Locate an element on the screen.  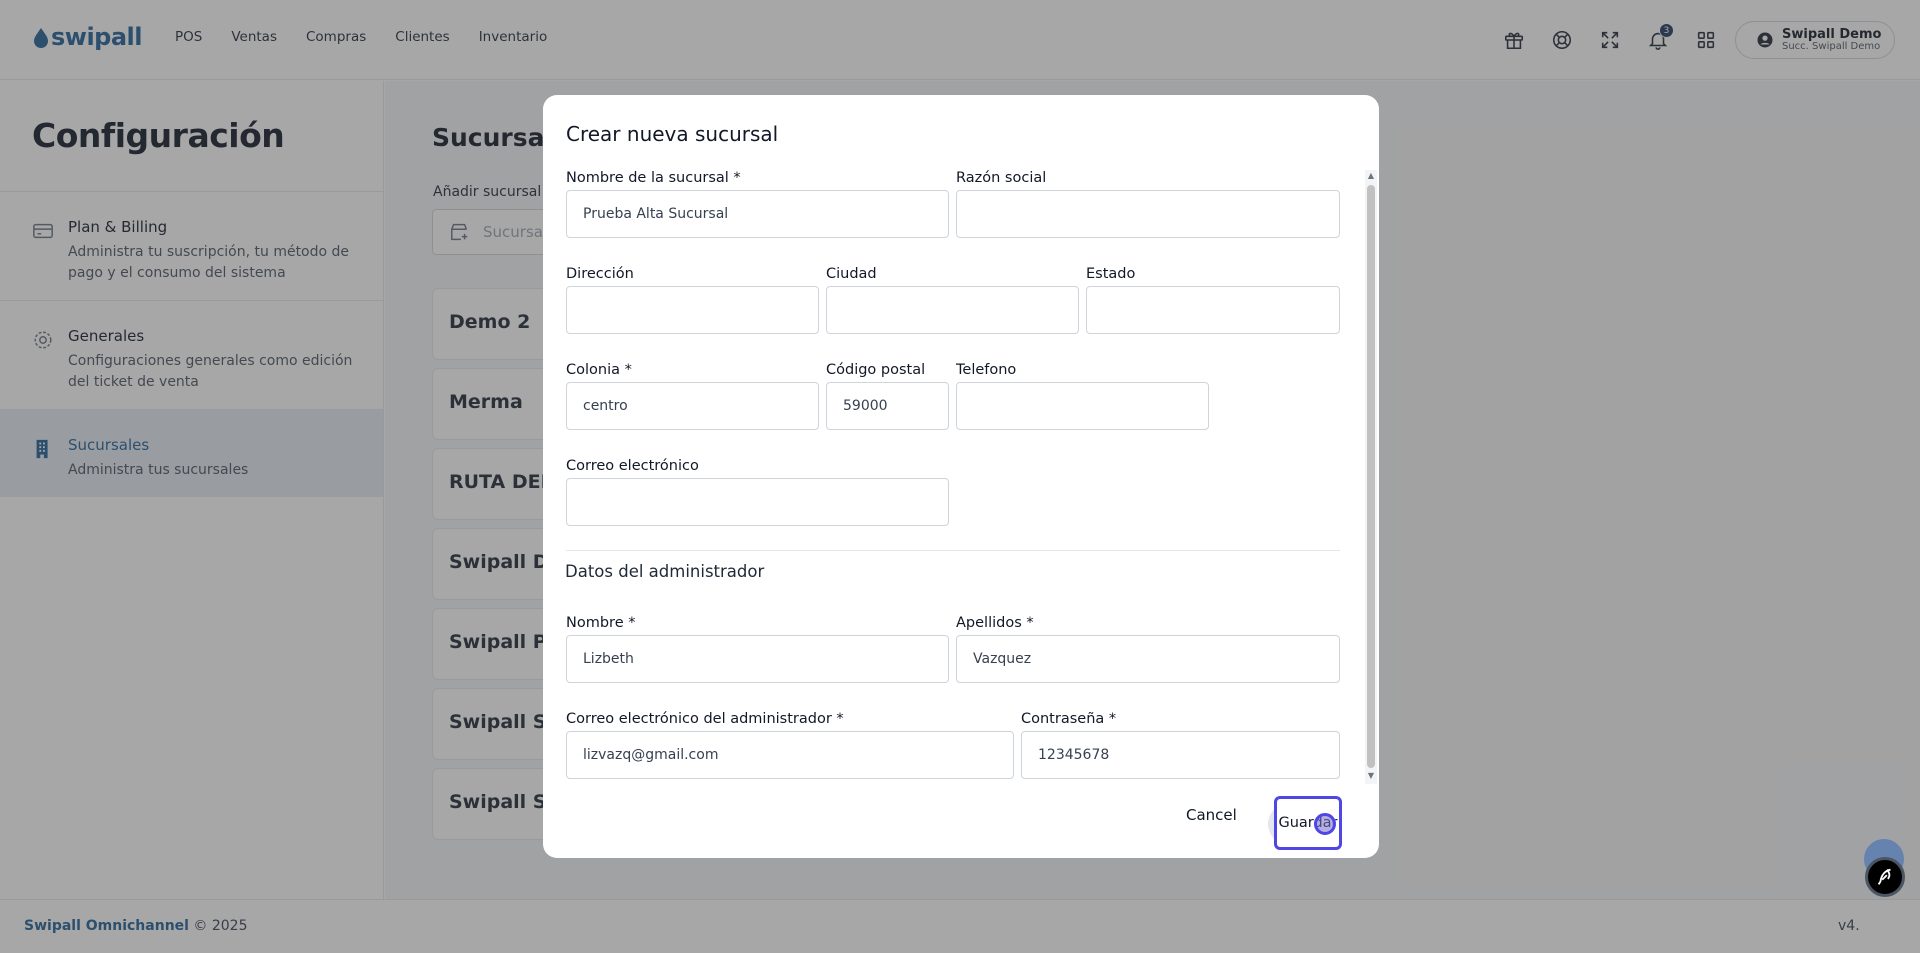
admin-first-name-input is located at coordinates (757, 659).